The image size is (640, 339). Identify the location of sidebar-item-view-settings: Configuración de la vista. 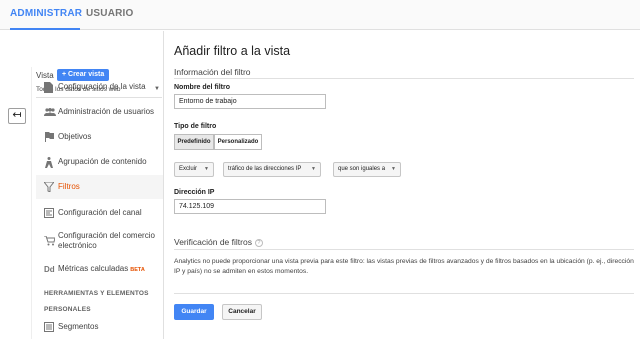
(99, 87).